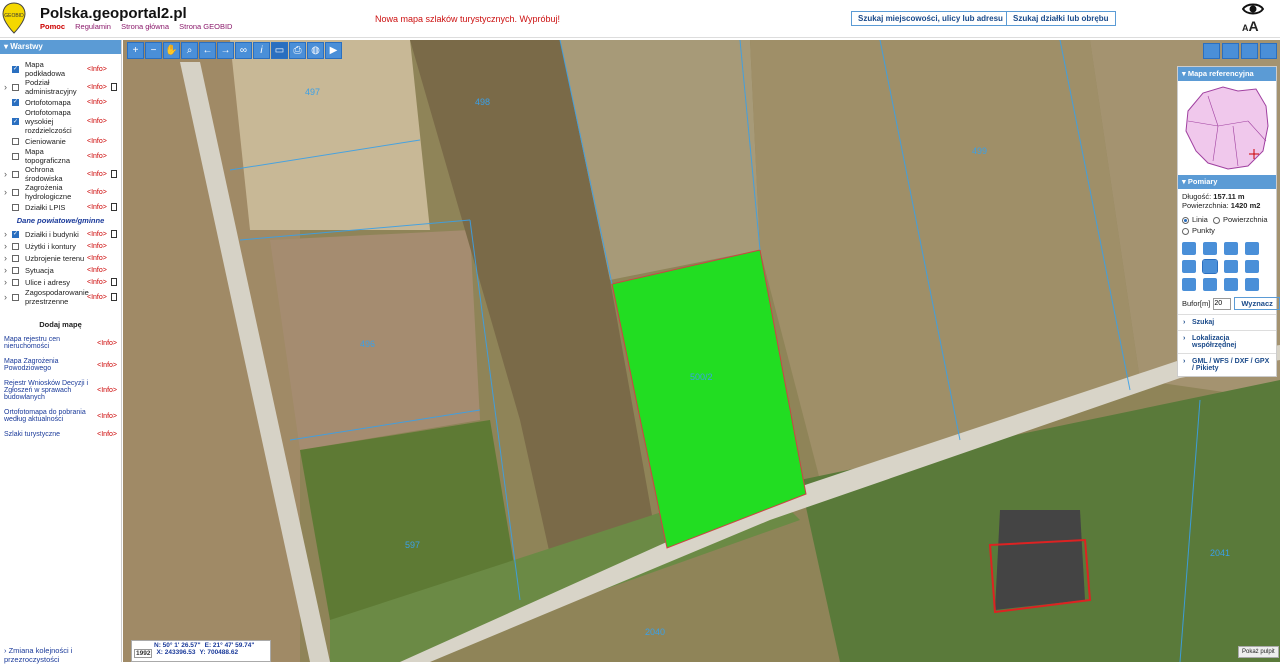  Describe the element at coordinates (153, 50) in the screenshot. I see `zoom-out-icon: −` at that location.